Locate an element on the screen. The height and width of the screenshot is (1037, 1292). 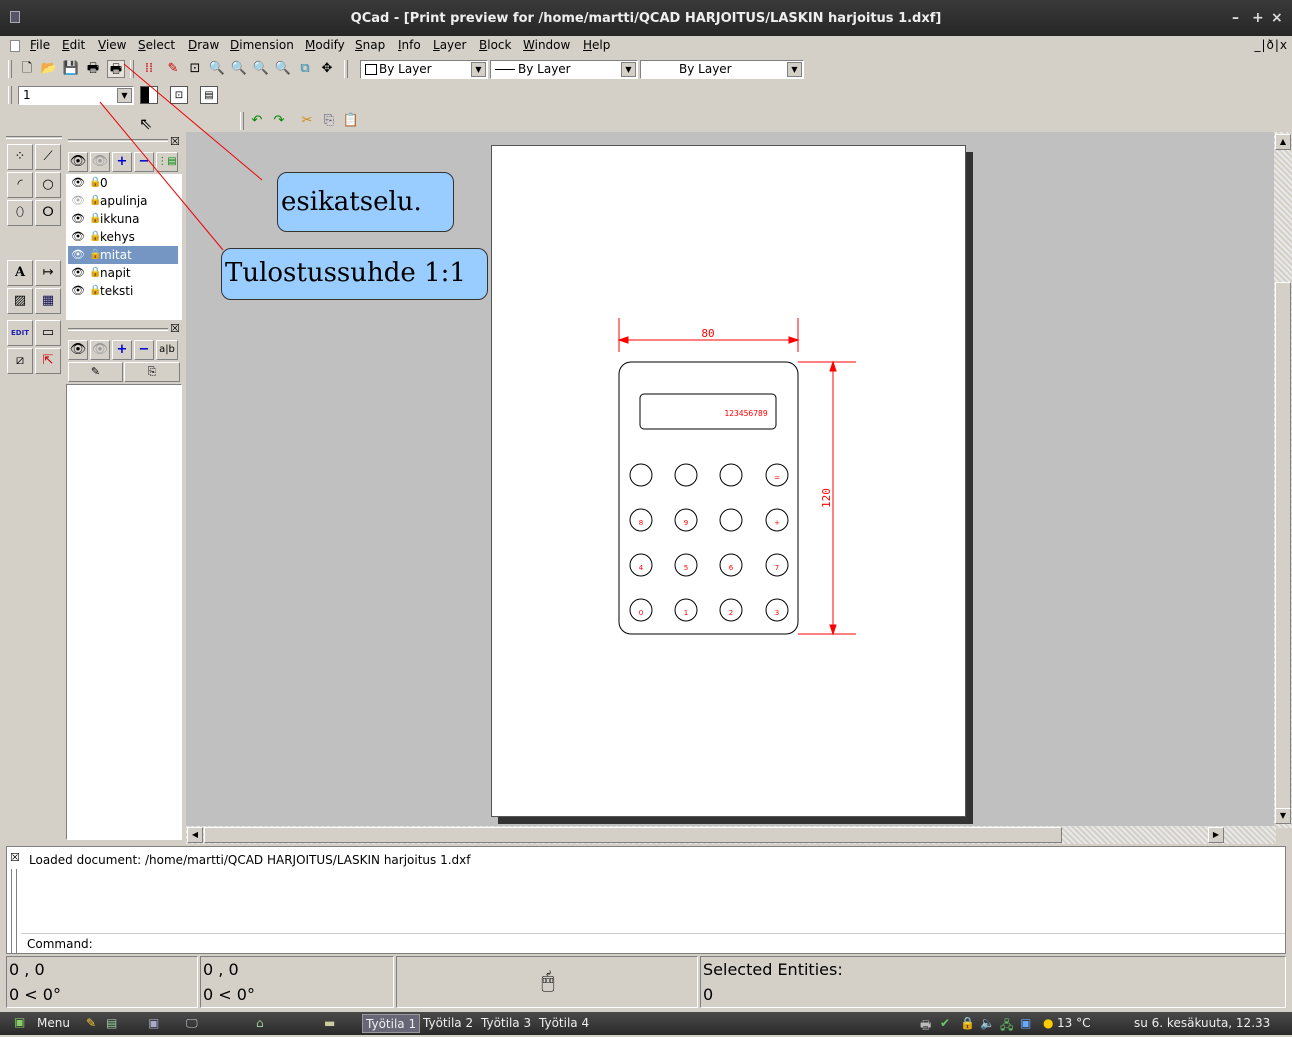
dimension-lines is located at coordinates (736, 477).